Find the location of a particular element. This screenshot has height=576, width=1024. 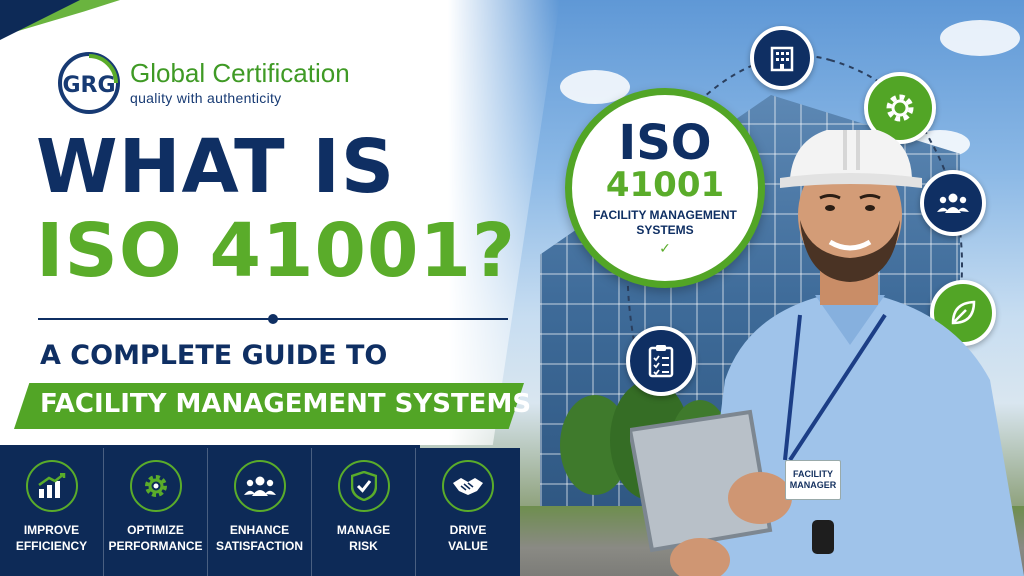

grg-monogram-icon: GRG is located at coordinates (89, 83).